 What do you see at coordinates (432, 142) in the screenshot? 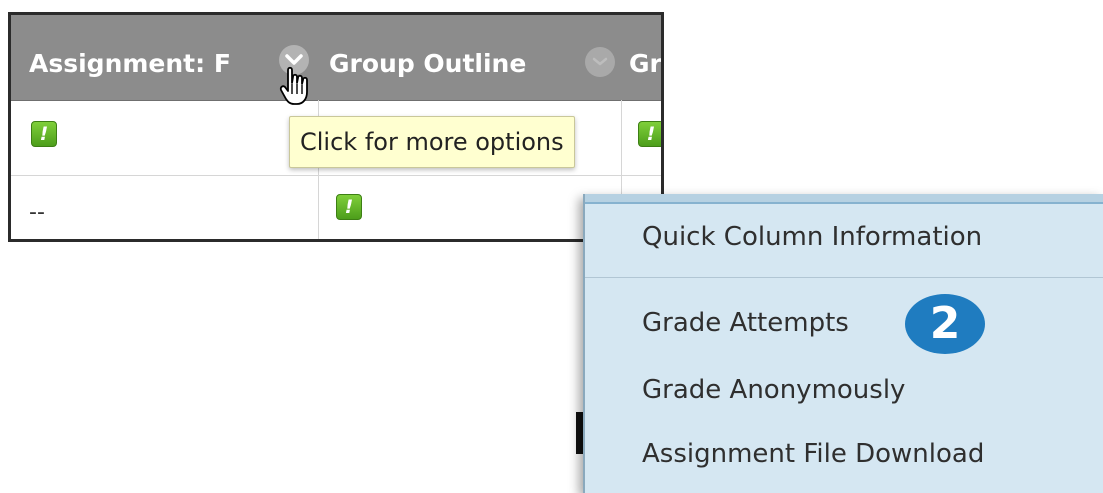
I see `tooltip: Click for more options` at bounding box center [432, 142].